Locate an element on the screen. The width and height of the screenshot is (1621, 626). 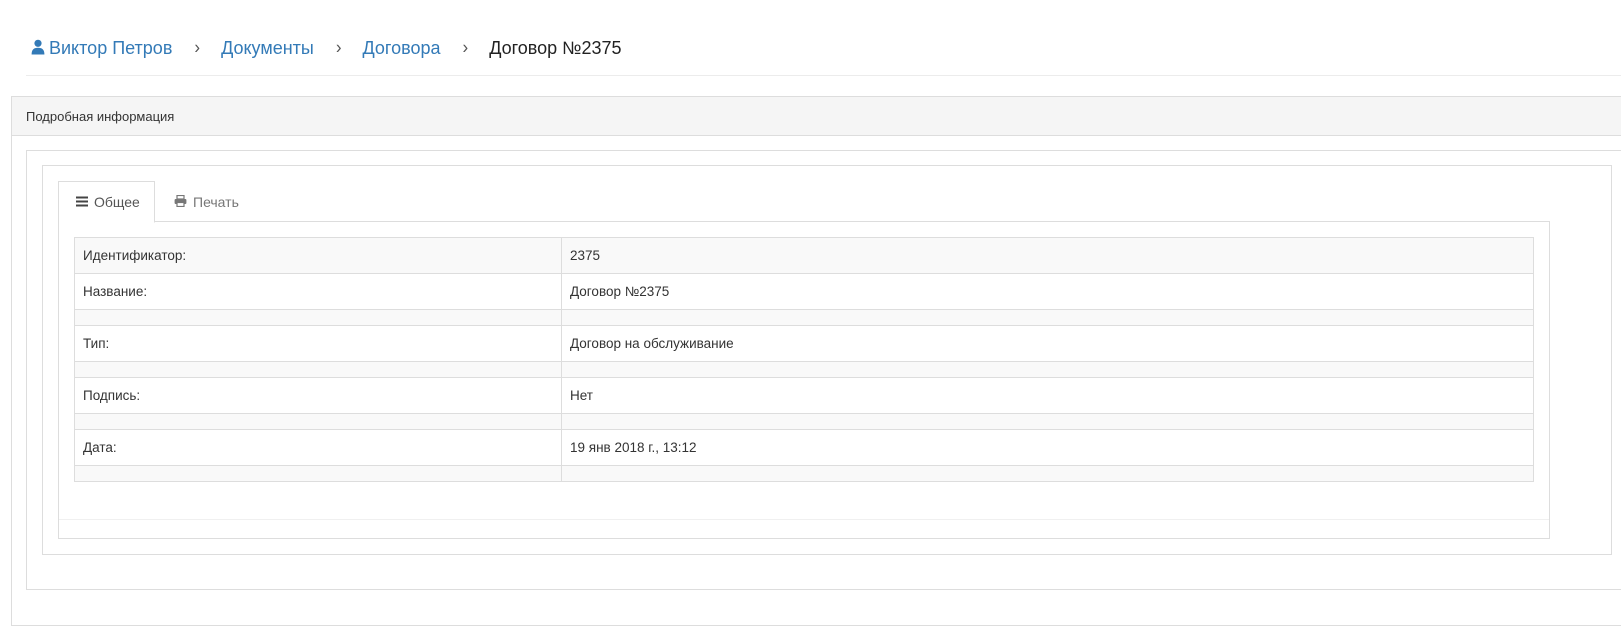
breadcrumb-user-link: Виктор Петров is located at coordinates (101, 48).